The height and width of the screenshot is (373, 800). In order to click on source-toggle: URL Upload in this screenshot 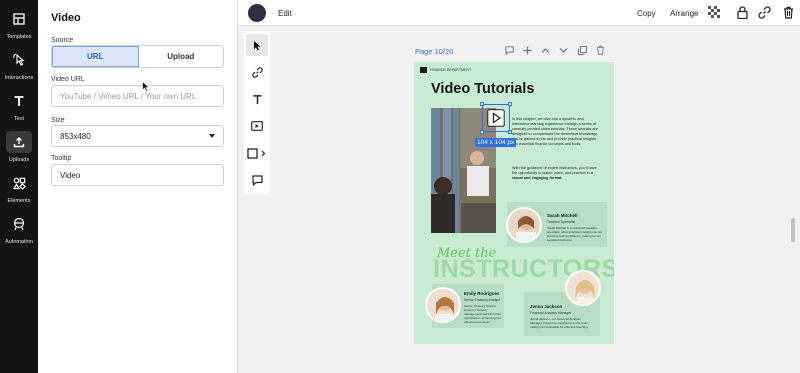, I will do `click(137, 56)`.